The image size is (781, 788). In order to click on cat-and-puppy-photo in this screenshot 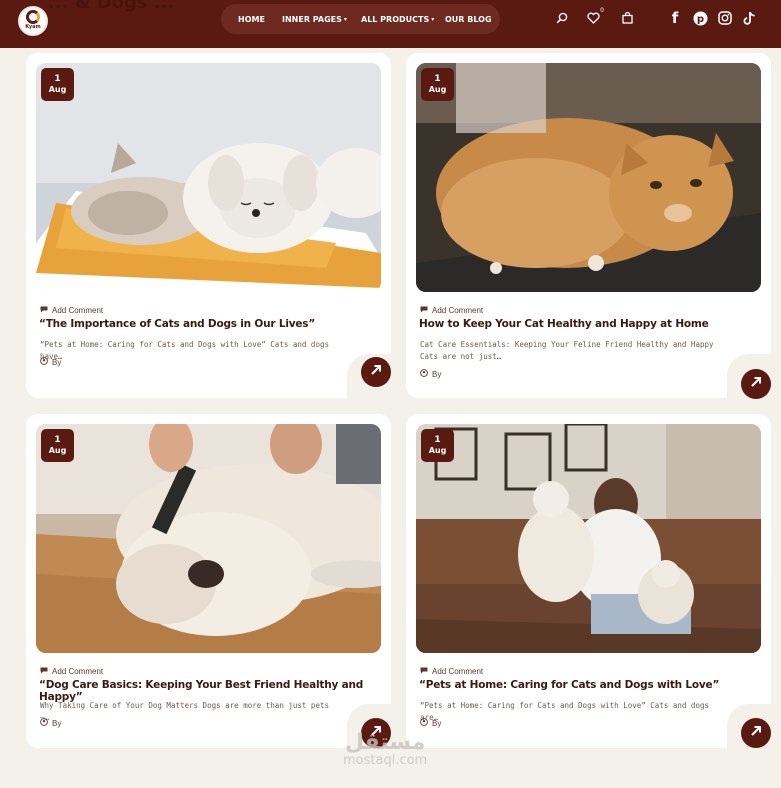, I will do `click(208, 177)`.